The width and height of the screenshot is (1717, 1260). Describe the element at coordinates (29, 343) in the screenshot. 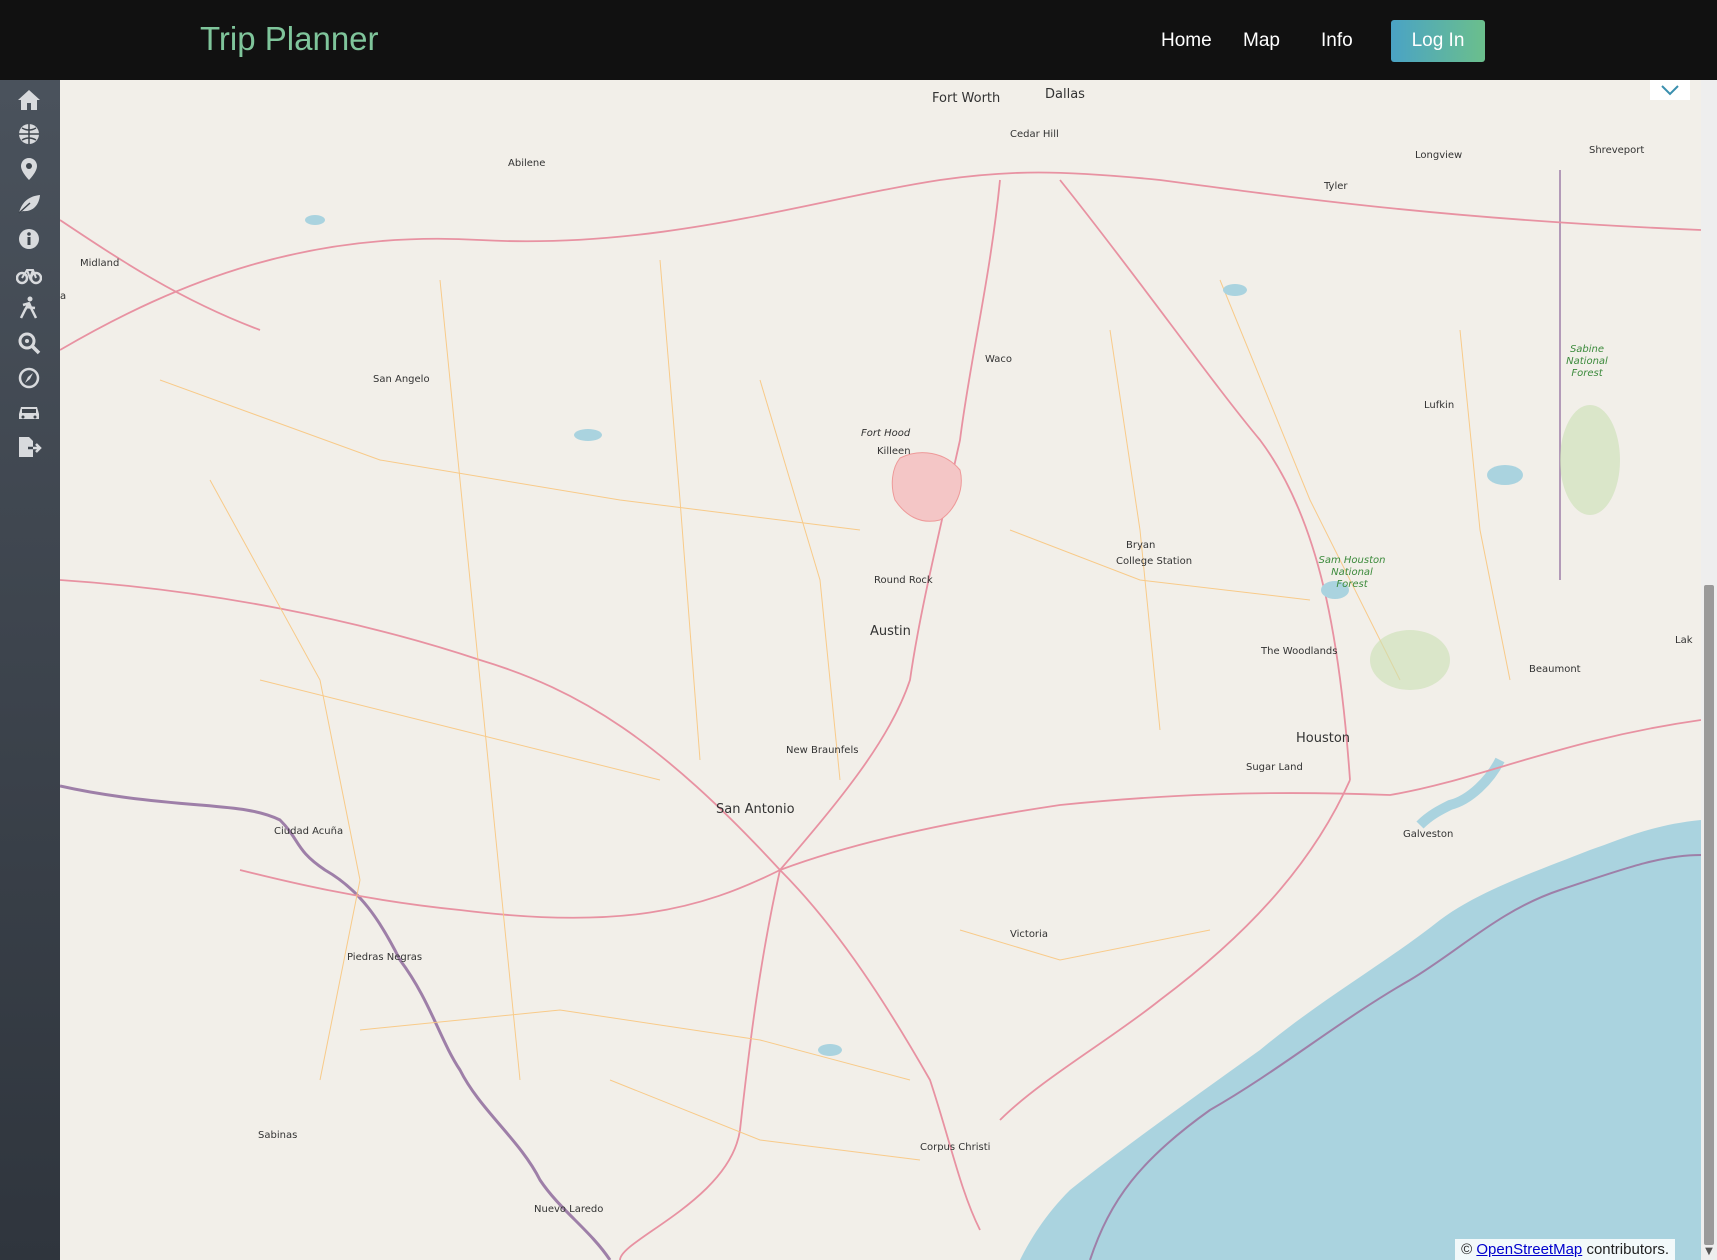

I see `search-location-icon` at that location.